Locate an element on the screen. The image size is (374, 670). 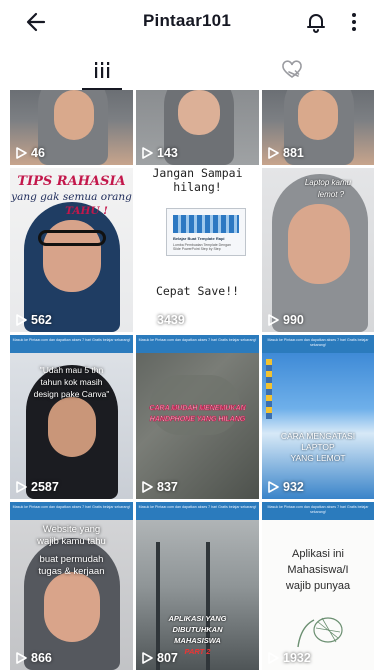
video-caption-subtitle: Mahasiswa/I is located at coordinates (318, 570).